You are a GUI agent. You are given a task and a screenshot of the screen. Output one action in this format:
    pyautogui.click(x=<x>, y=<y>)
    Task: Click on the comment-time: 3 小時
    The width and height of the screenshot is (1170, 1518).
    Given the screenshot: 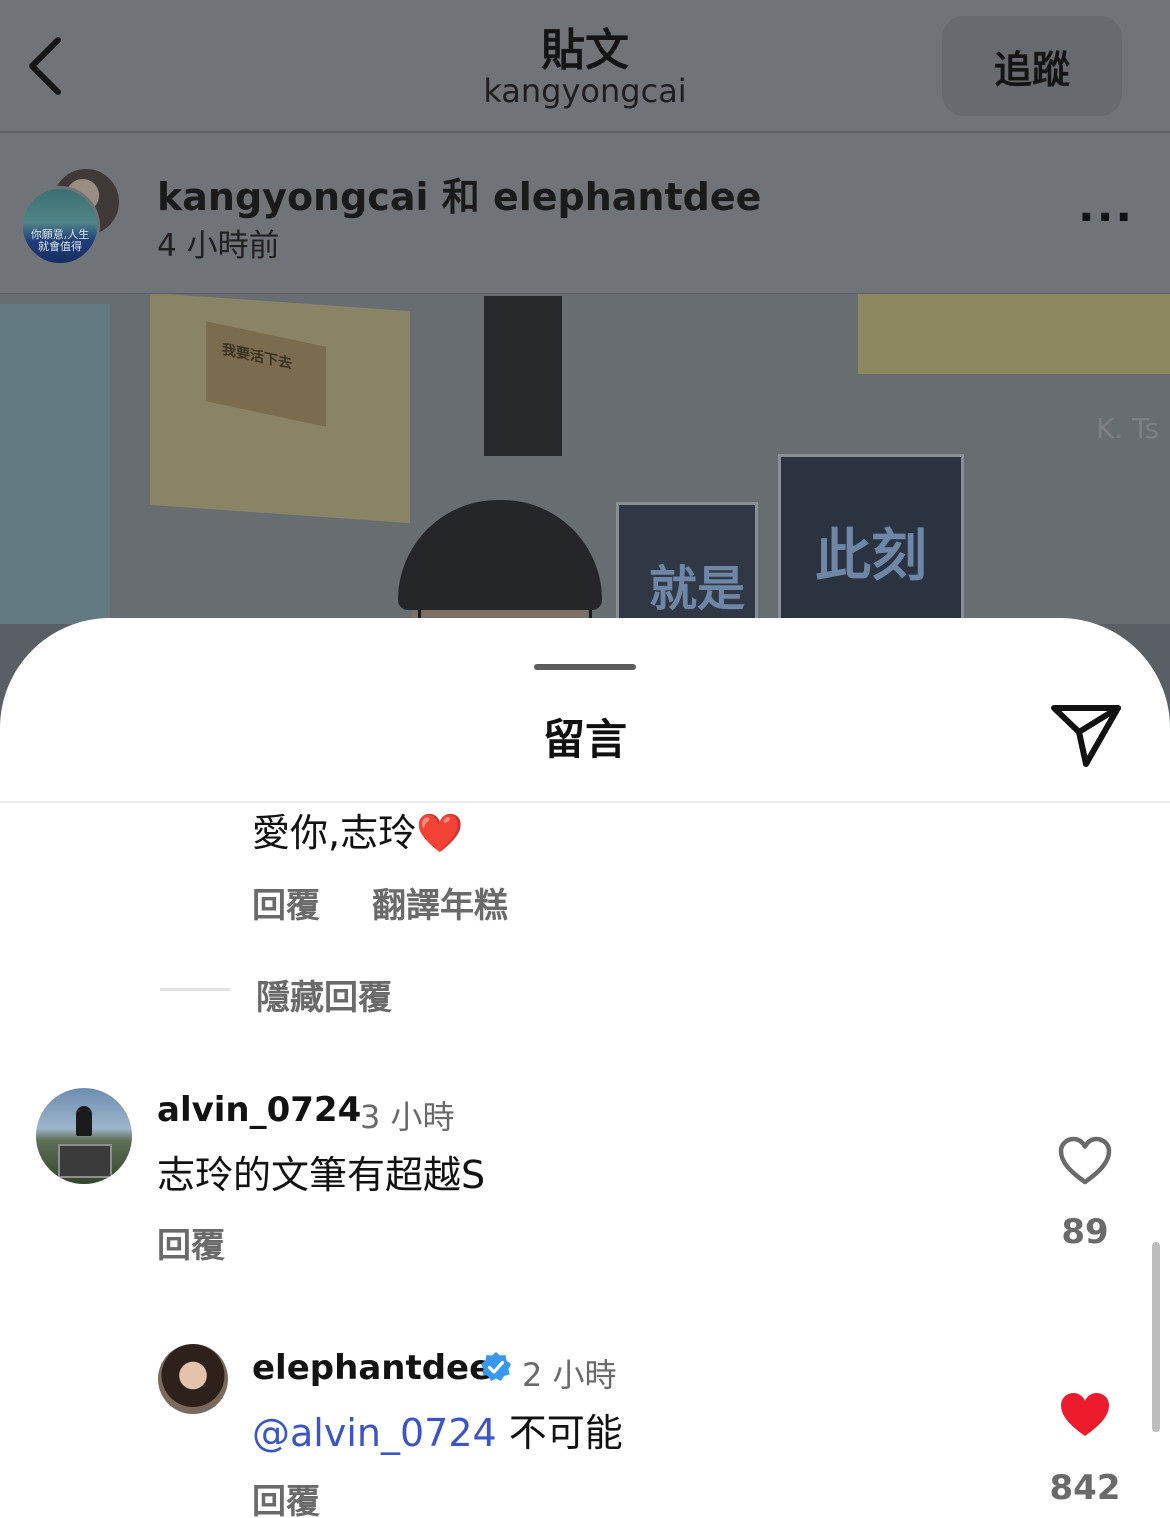 What is the action you would take?
    pyautogui.click(x=407, y=1117)
    